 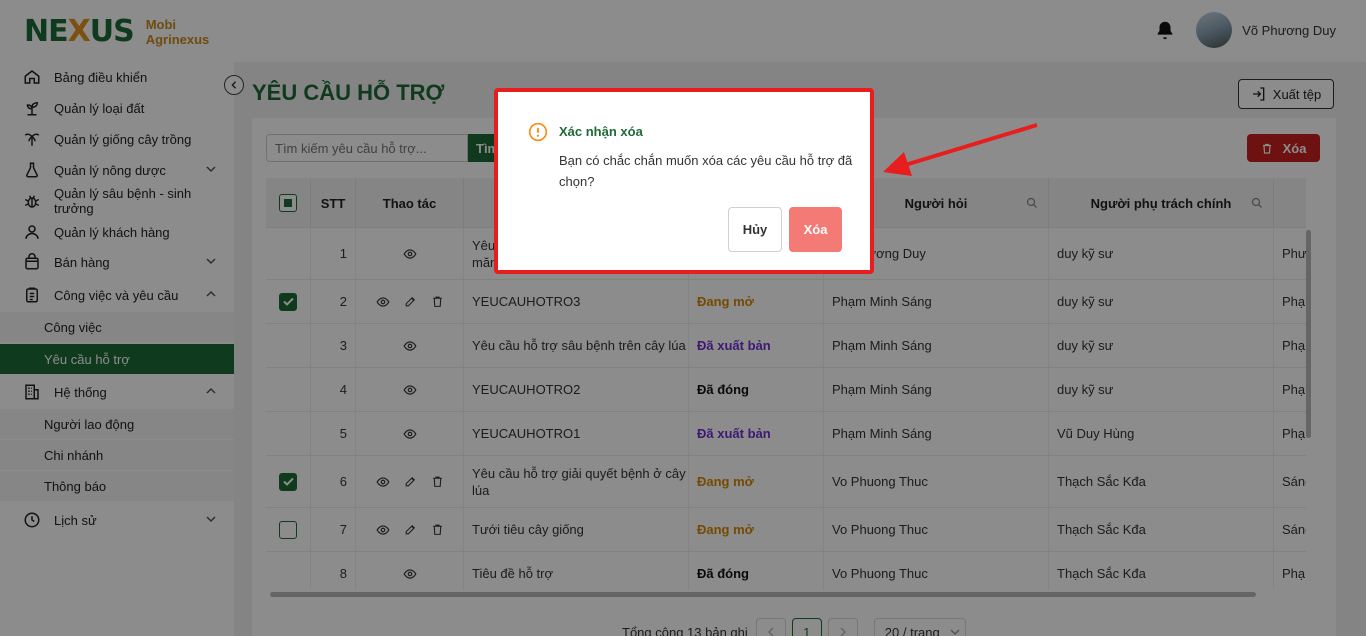 I want to click on dialog-title: Xác nhận xóa, so click(x=601, y=131).